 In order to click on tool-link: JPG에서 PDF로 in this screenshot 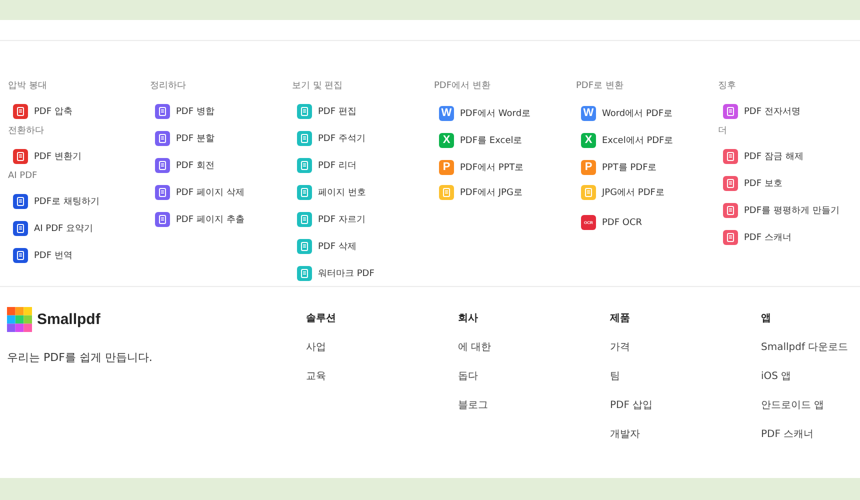, I will do `click(622, 193)`.